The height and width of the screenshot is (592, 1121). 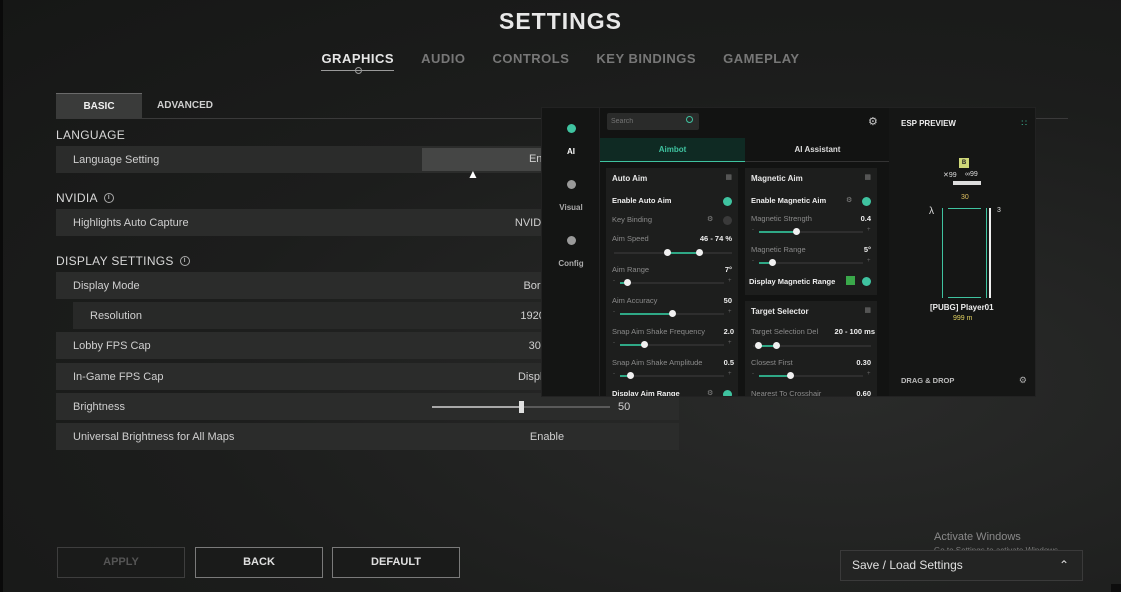 I want to click on tab-ai-assistant: AI Assistant, so click(x=817, y=150).